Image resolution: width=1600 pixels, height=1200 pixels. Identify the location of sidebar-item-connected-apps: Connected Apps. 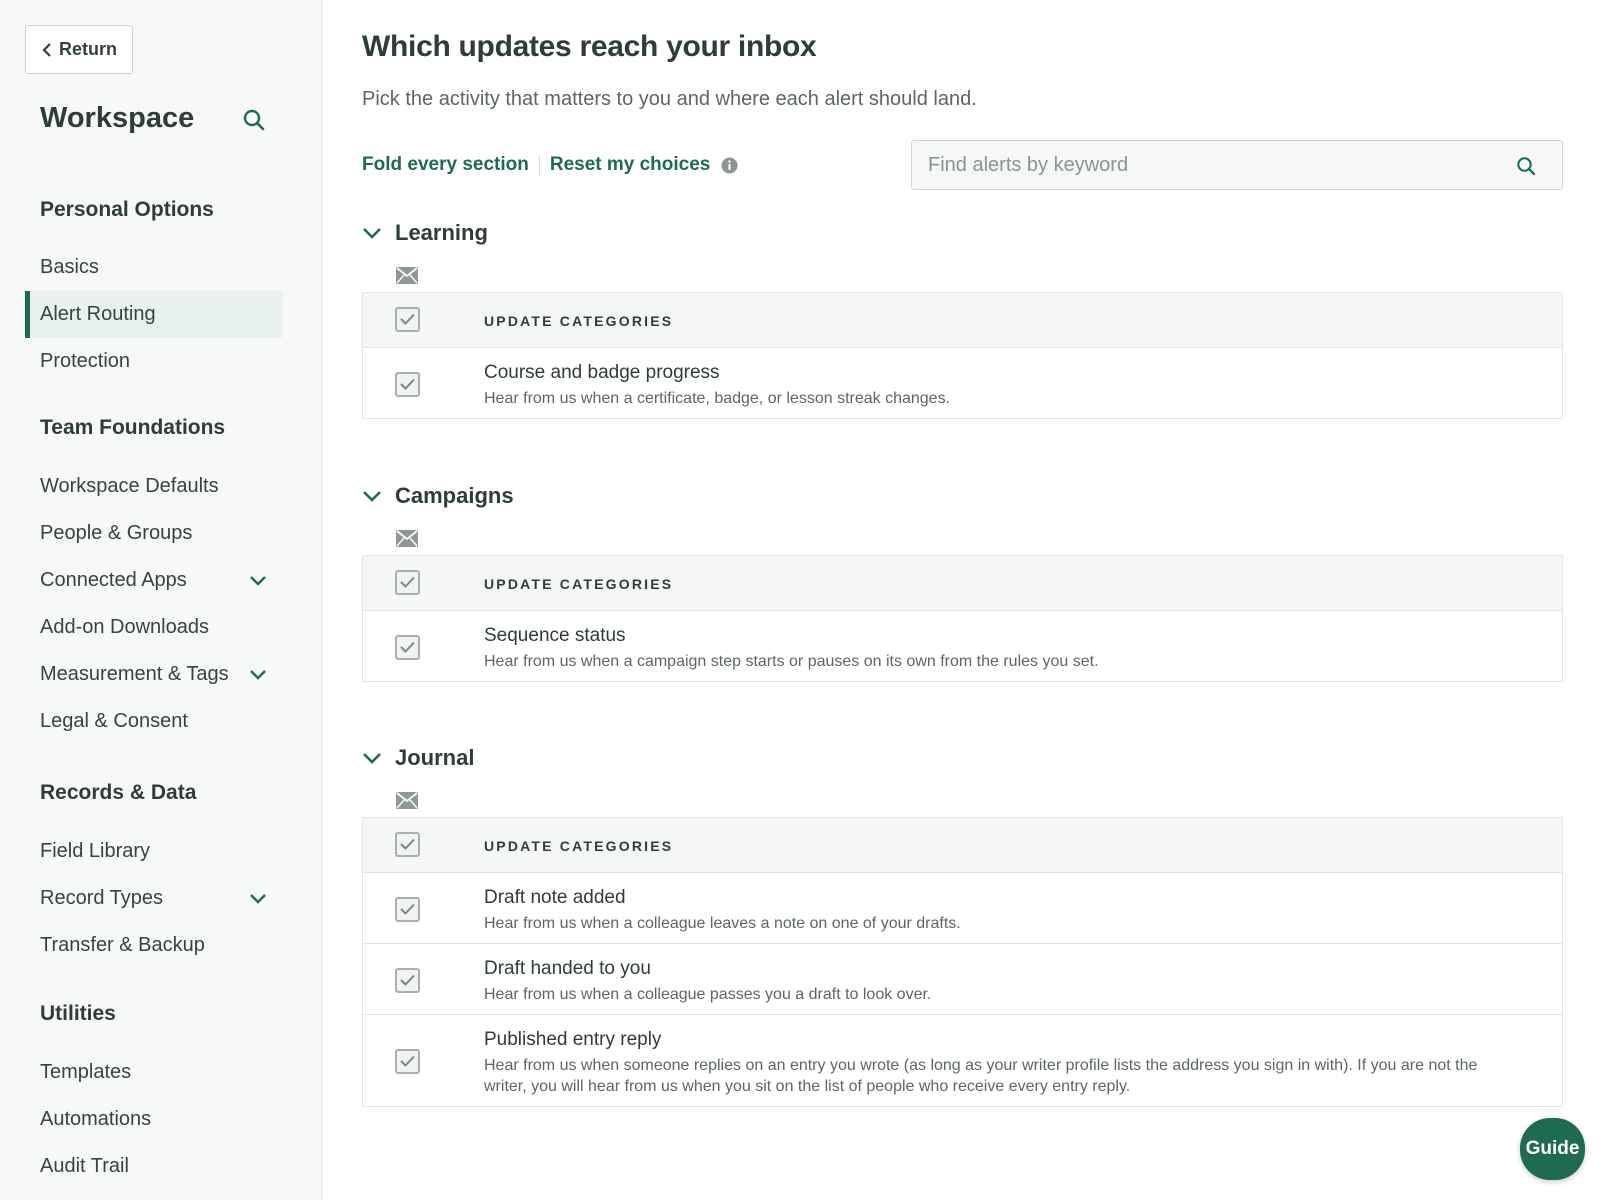
(154, 580).